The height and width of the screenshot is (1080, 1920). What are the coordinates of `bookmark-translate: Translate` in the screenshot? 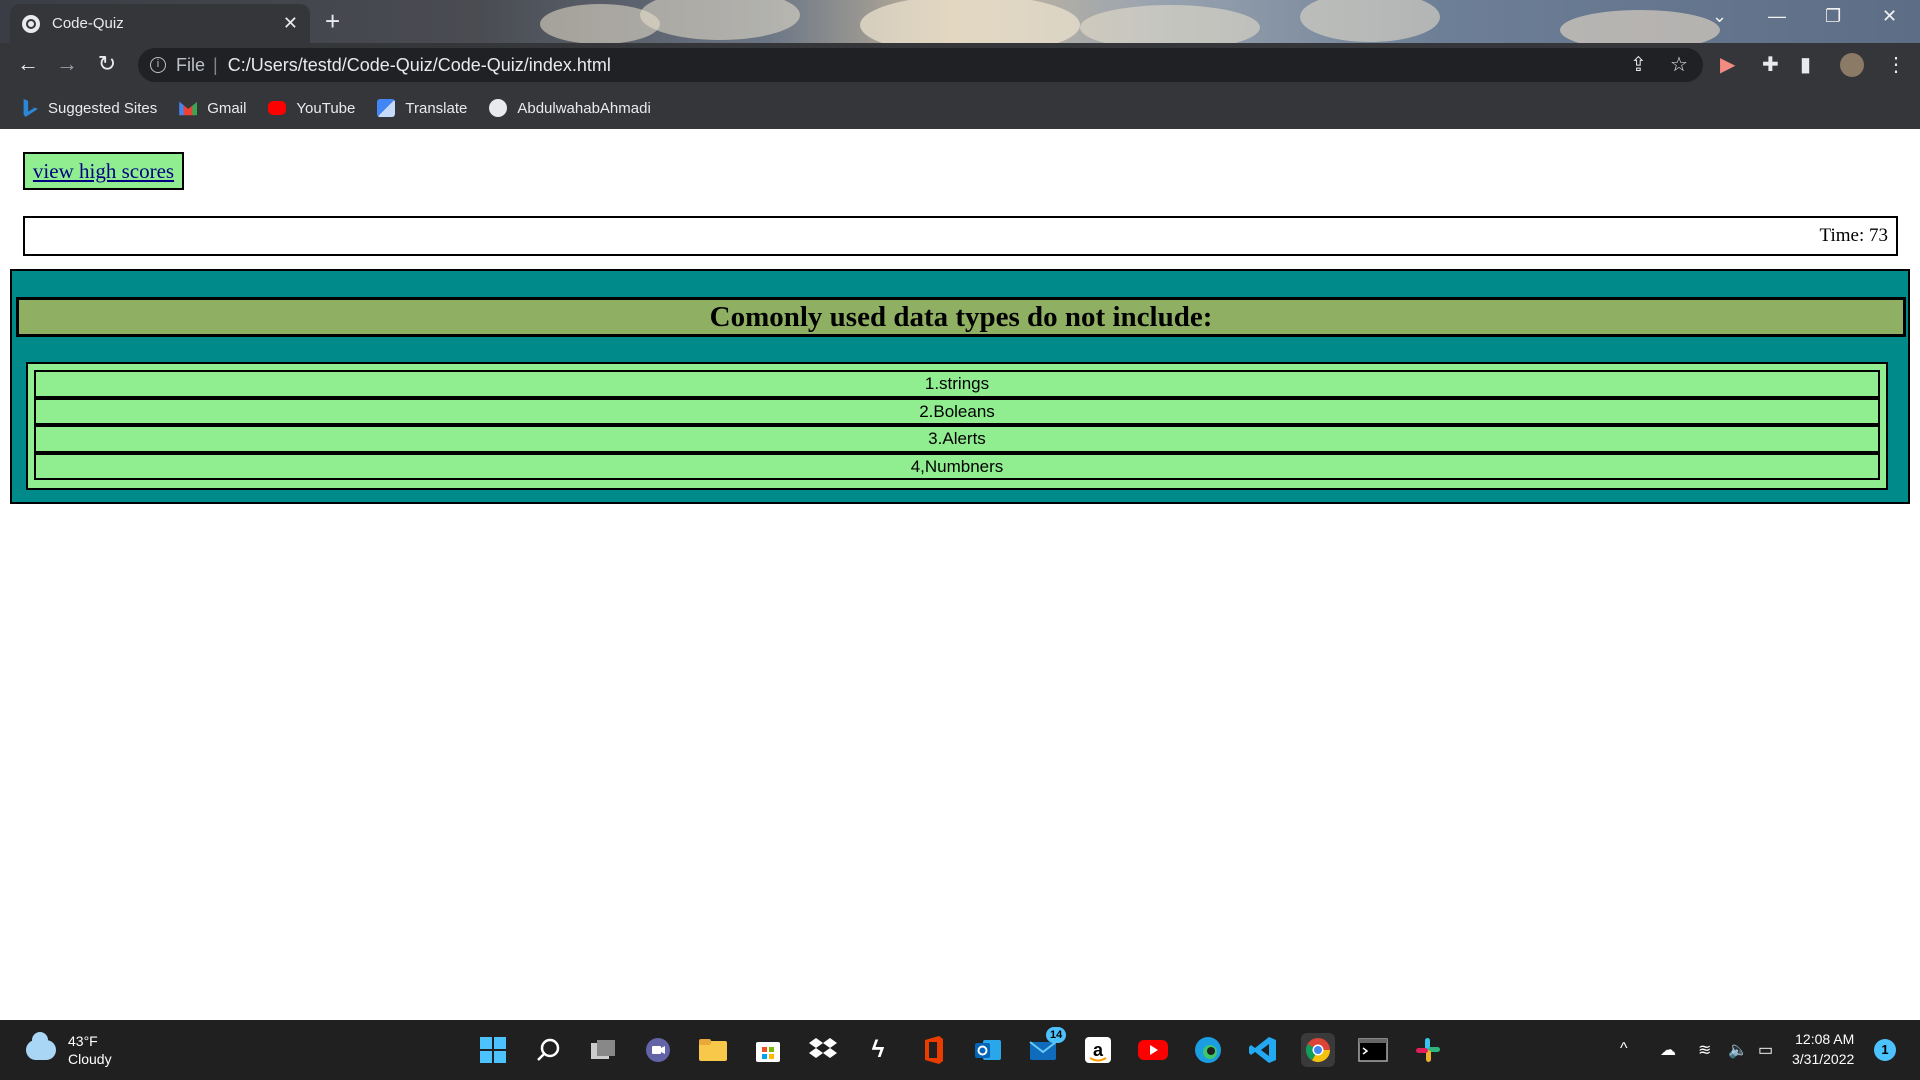 It's located at (422, 108).